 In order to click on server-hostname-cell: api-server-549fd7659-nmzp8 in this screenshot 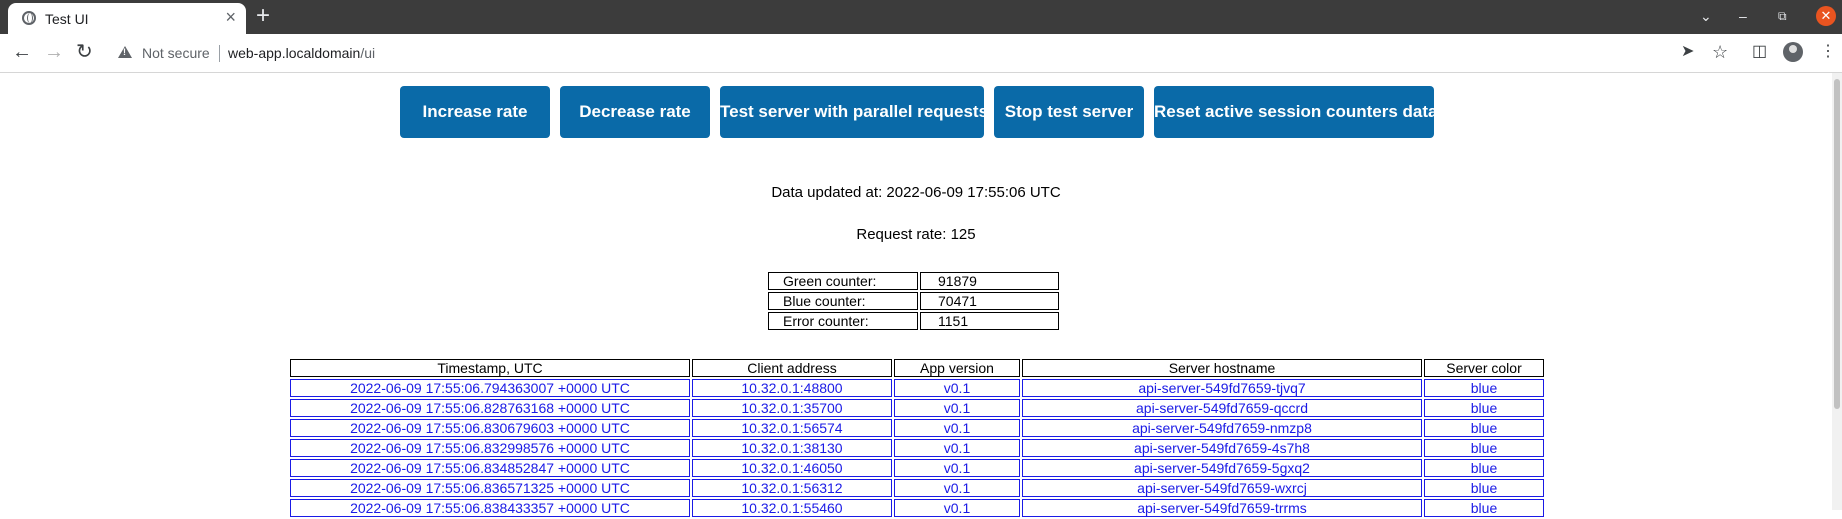, I will do `click(1222, 428)`.